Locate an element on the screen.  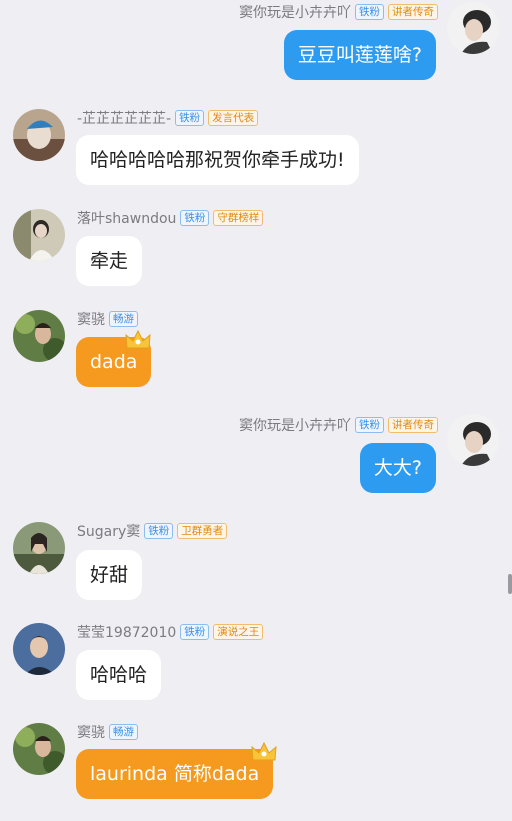
message-bubble: 哈哈哈 is located at coordinates (119, 675).